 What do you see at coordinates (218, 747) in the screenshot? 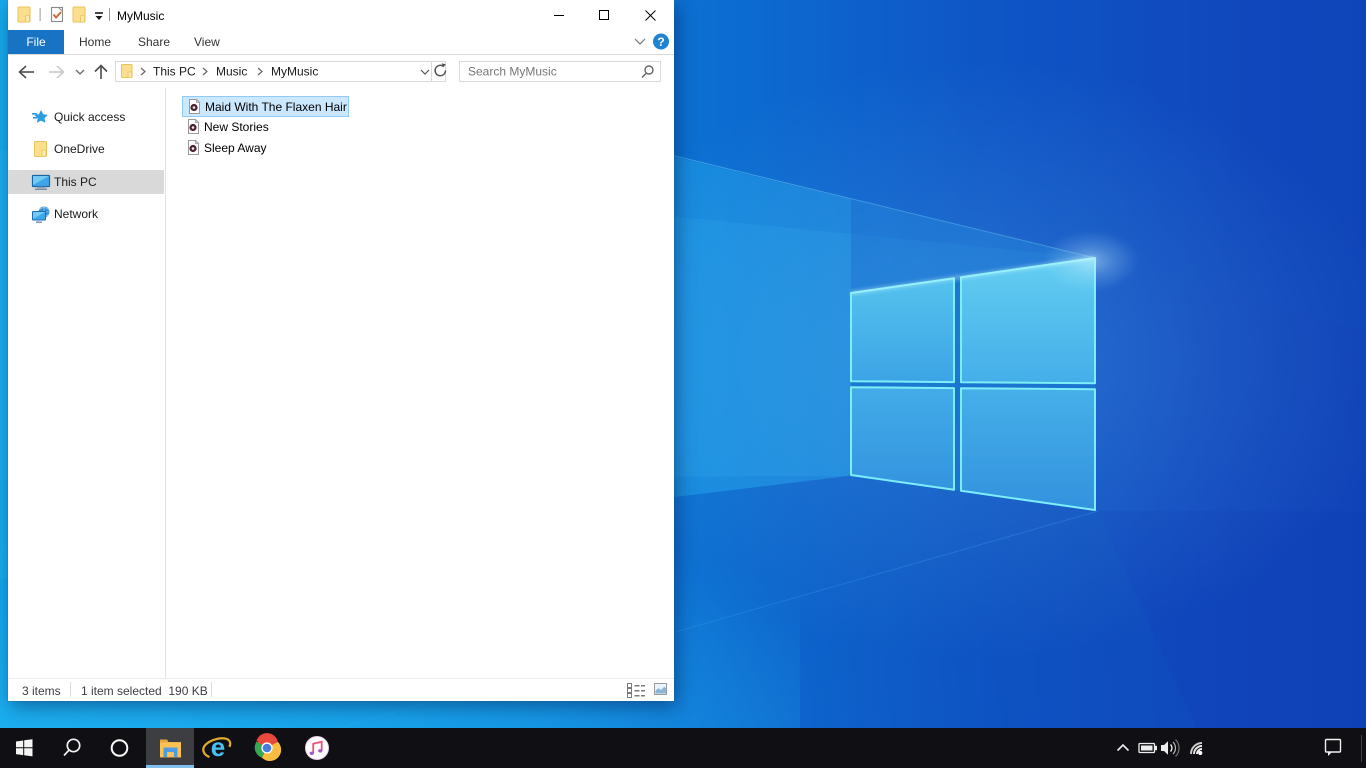
I see `svg-text: e` at bounding box center [218, 747].